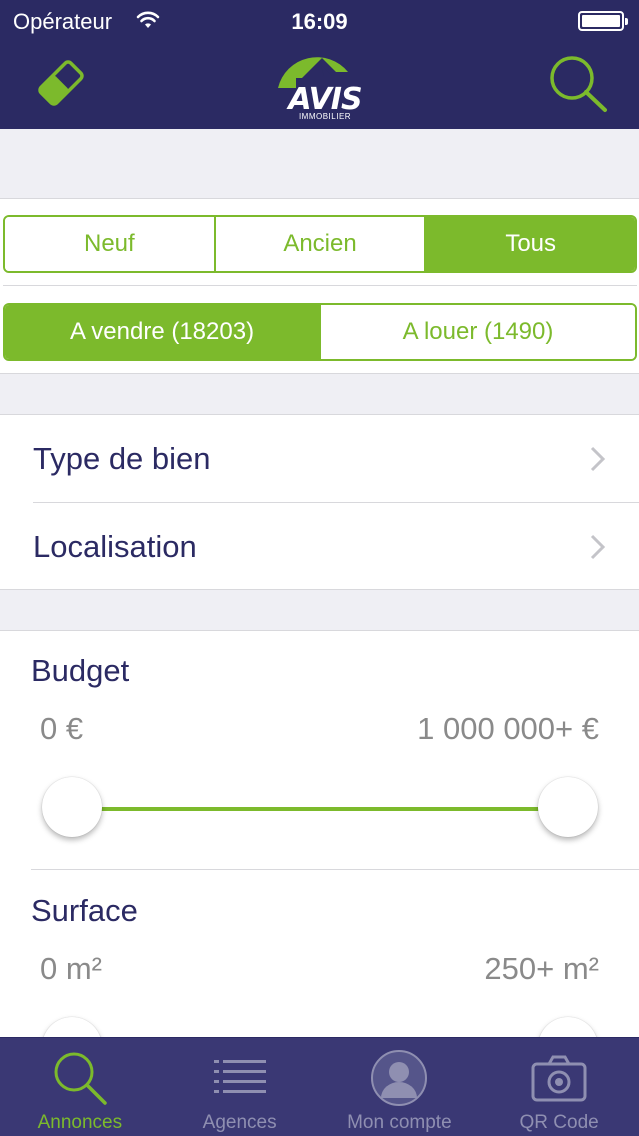 This screenshot has width=639, height=1136. I want to click on tab-agences: Agences, so click(240, 1087).